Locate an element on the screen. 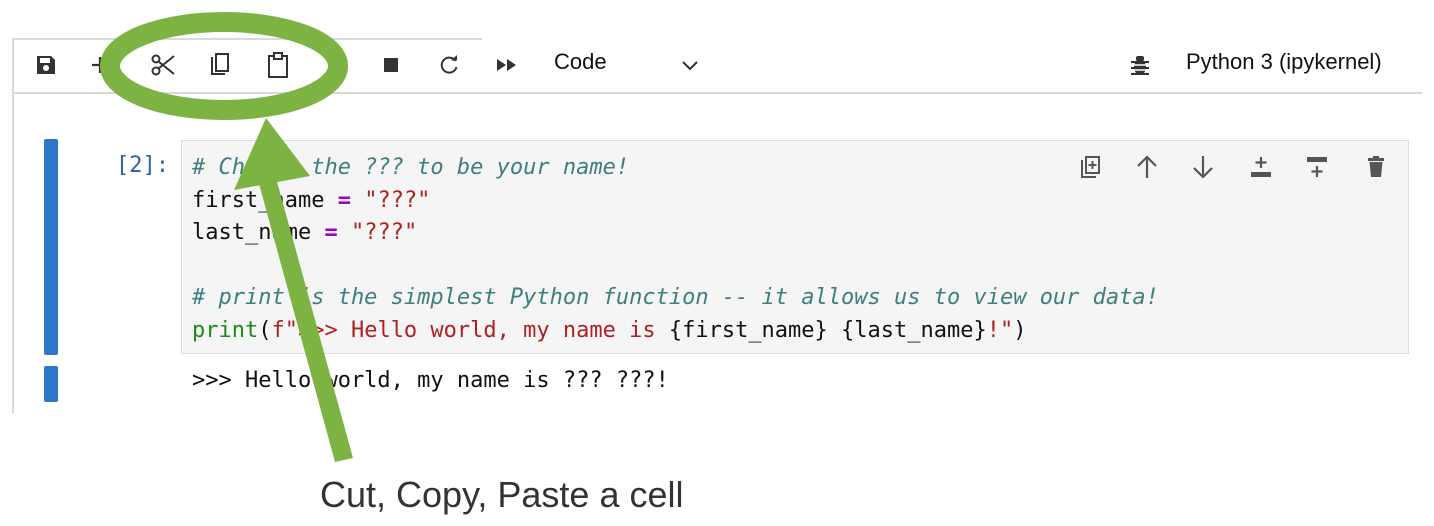 Image resolution: width=1434 pixels, height=526 pixels. code-builtin: print is located at coordinates (225, 330).